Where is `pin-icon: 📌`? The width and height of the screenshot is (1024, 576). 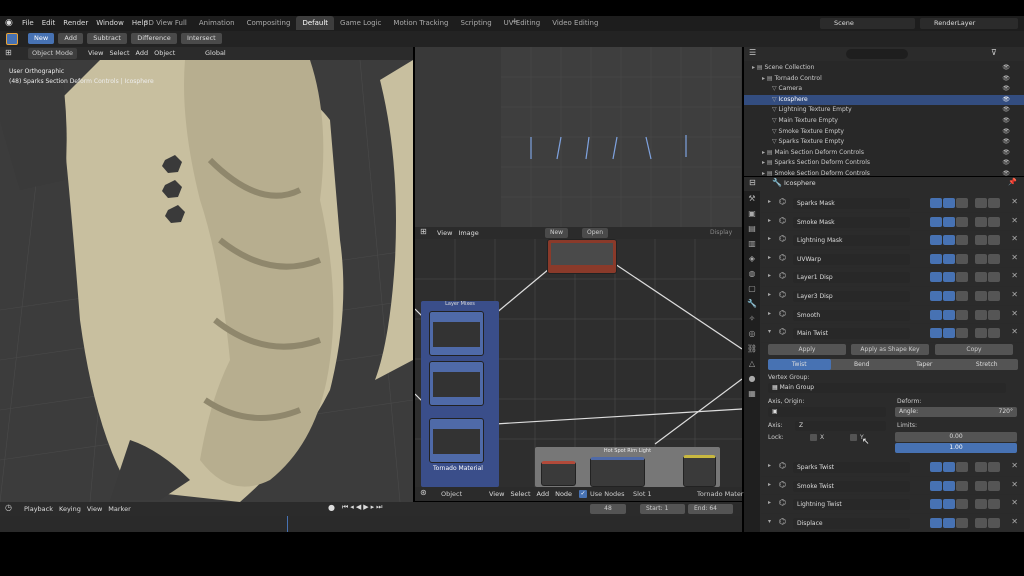 pin-icon: 📌 is located at coordinates (1012, 182).